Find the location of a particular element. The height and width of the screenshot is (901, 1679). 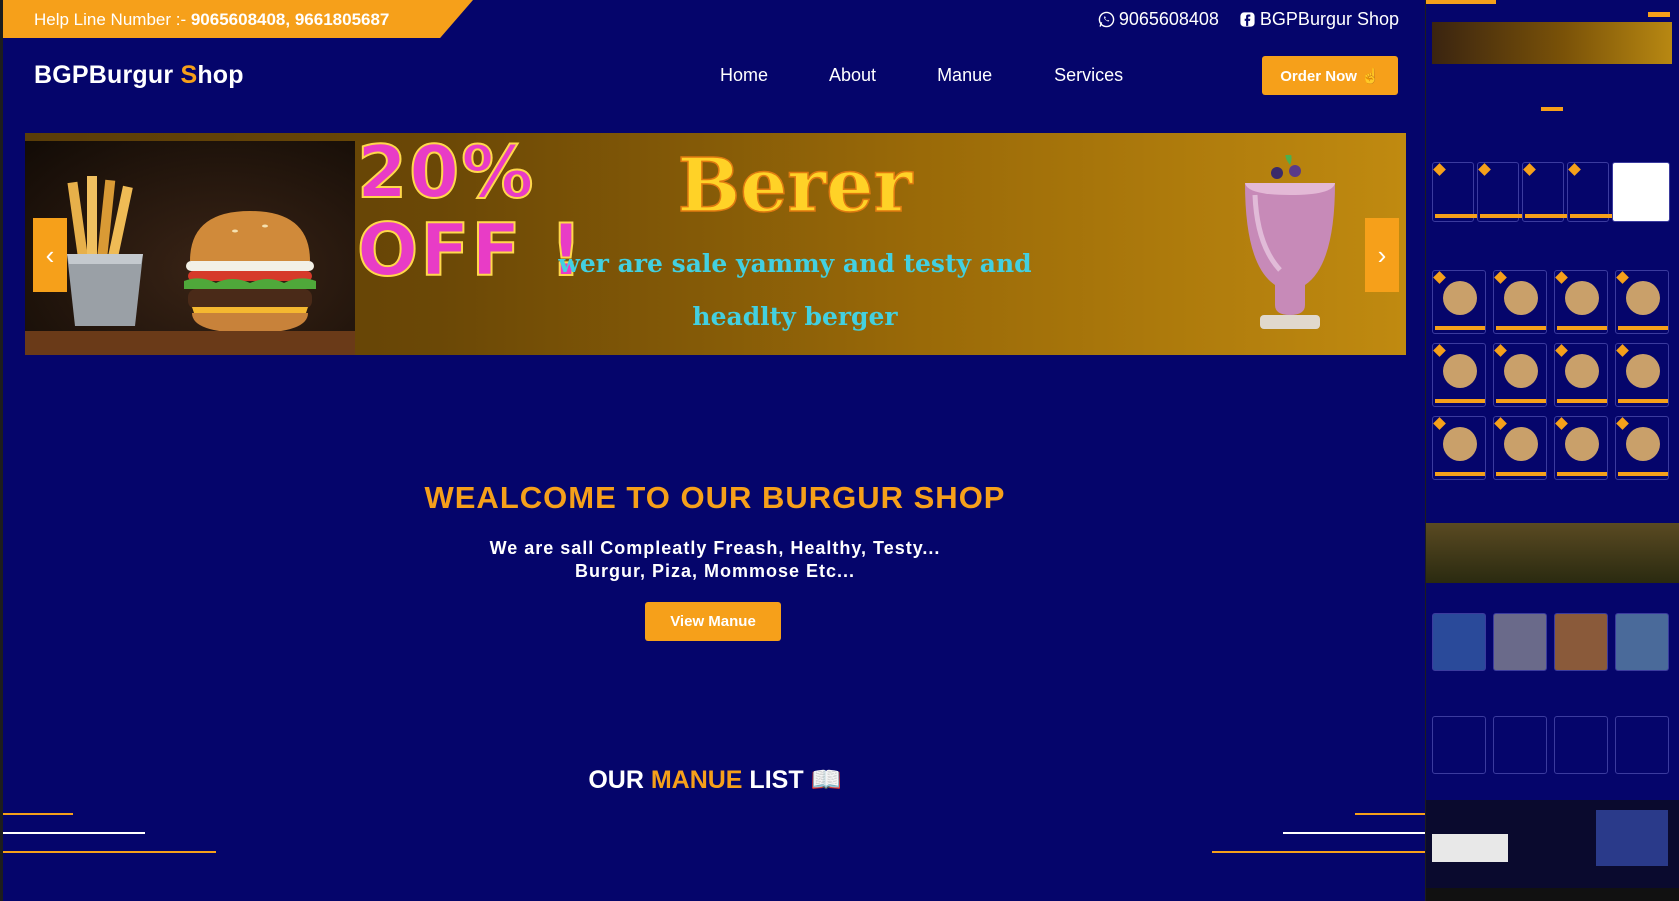

social-links: 9065608408 BGPBurgur Shop is located at coordinates (1248, 19).